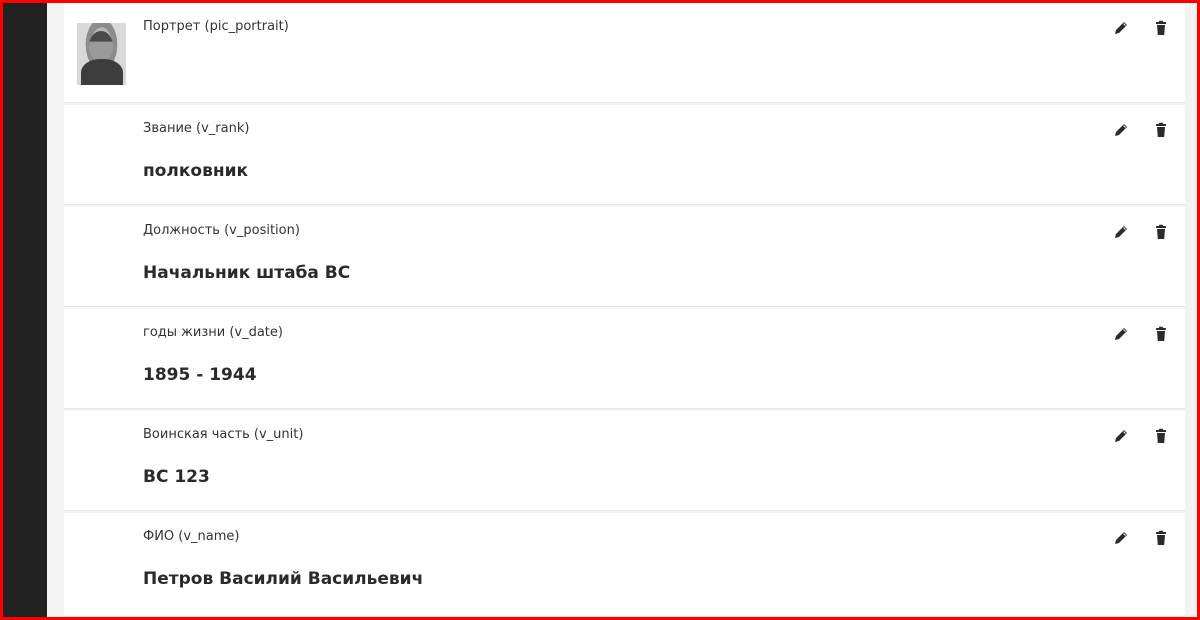  Describe the element at coordinates (200, 375) in the screenshot. I see `field-value: 1895 - 1944` at that location.